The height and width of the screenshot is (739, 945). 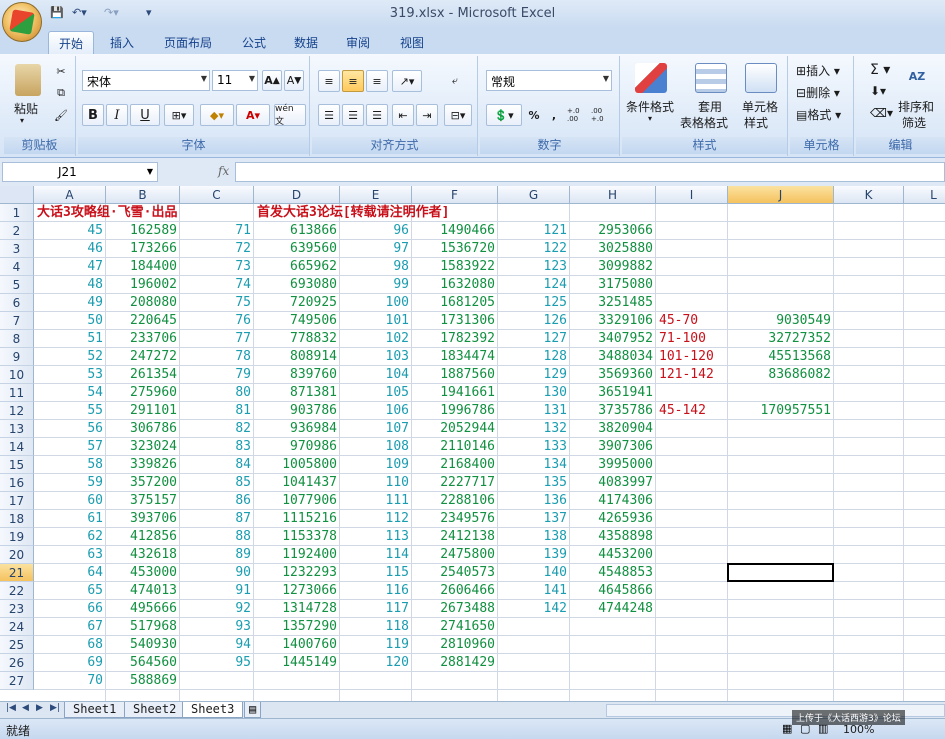 I want to click on cell-e26: 120, so click(x=376, y=663).